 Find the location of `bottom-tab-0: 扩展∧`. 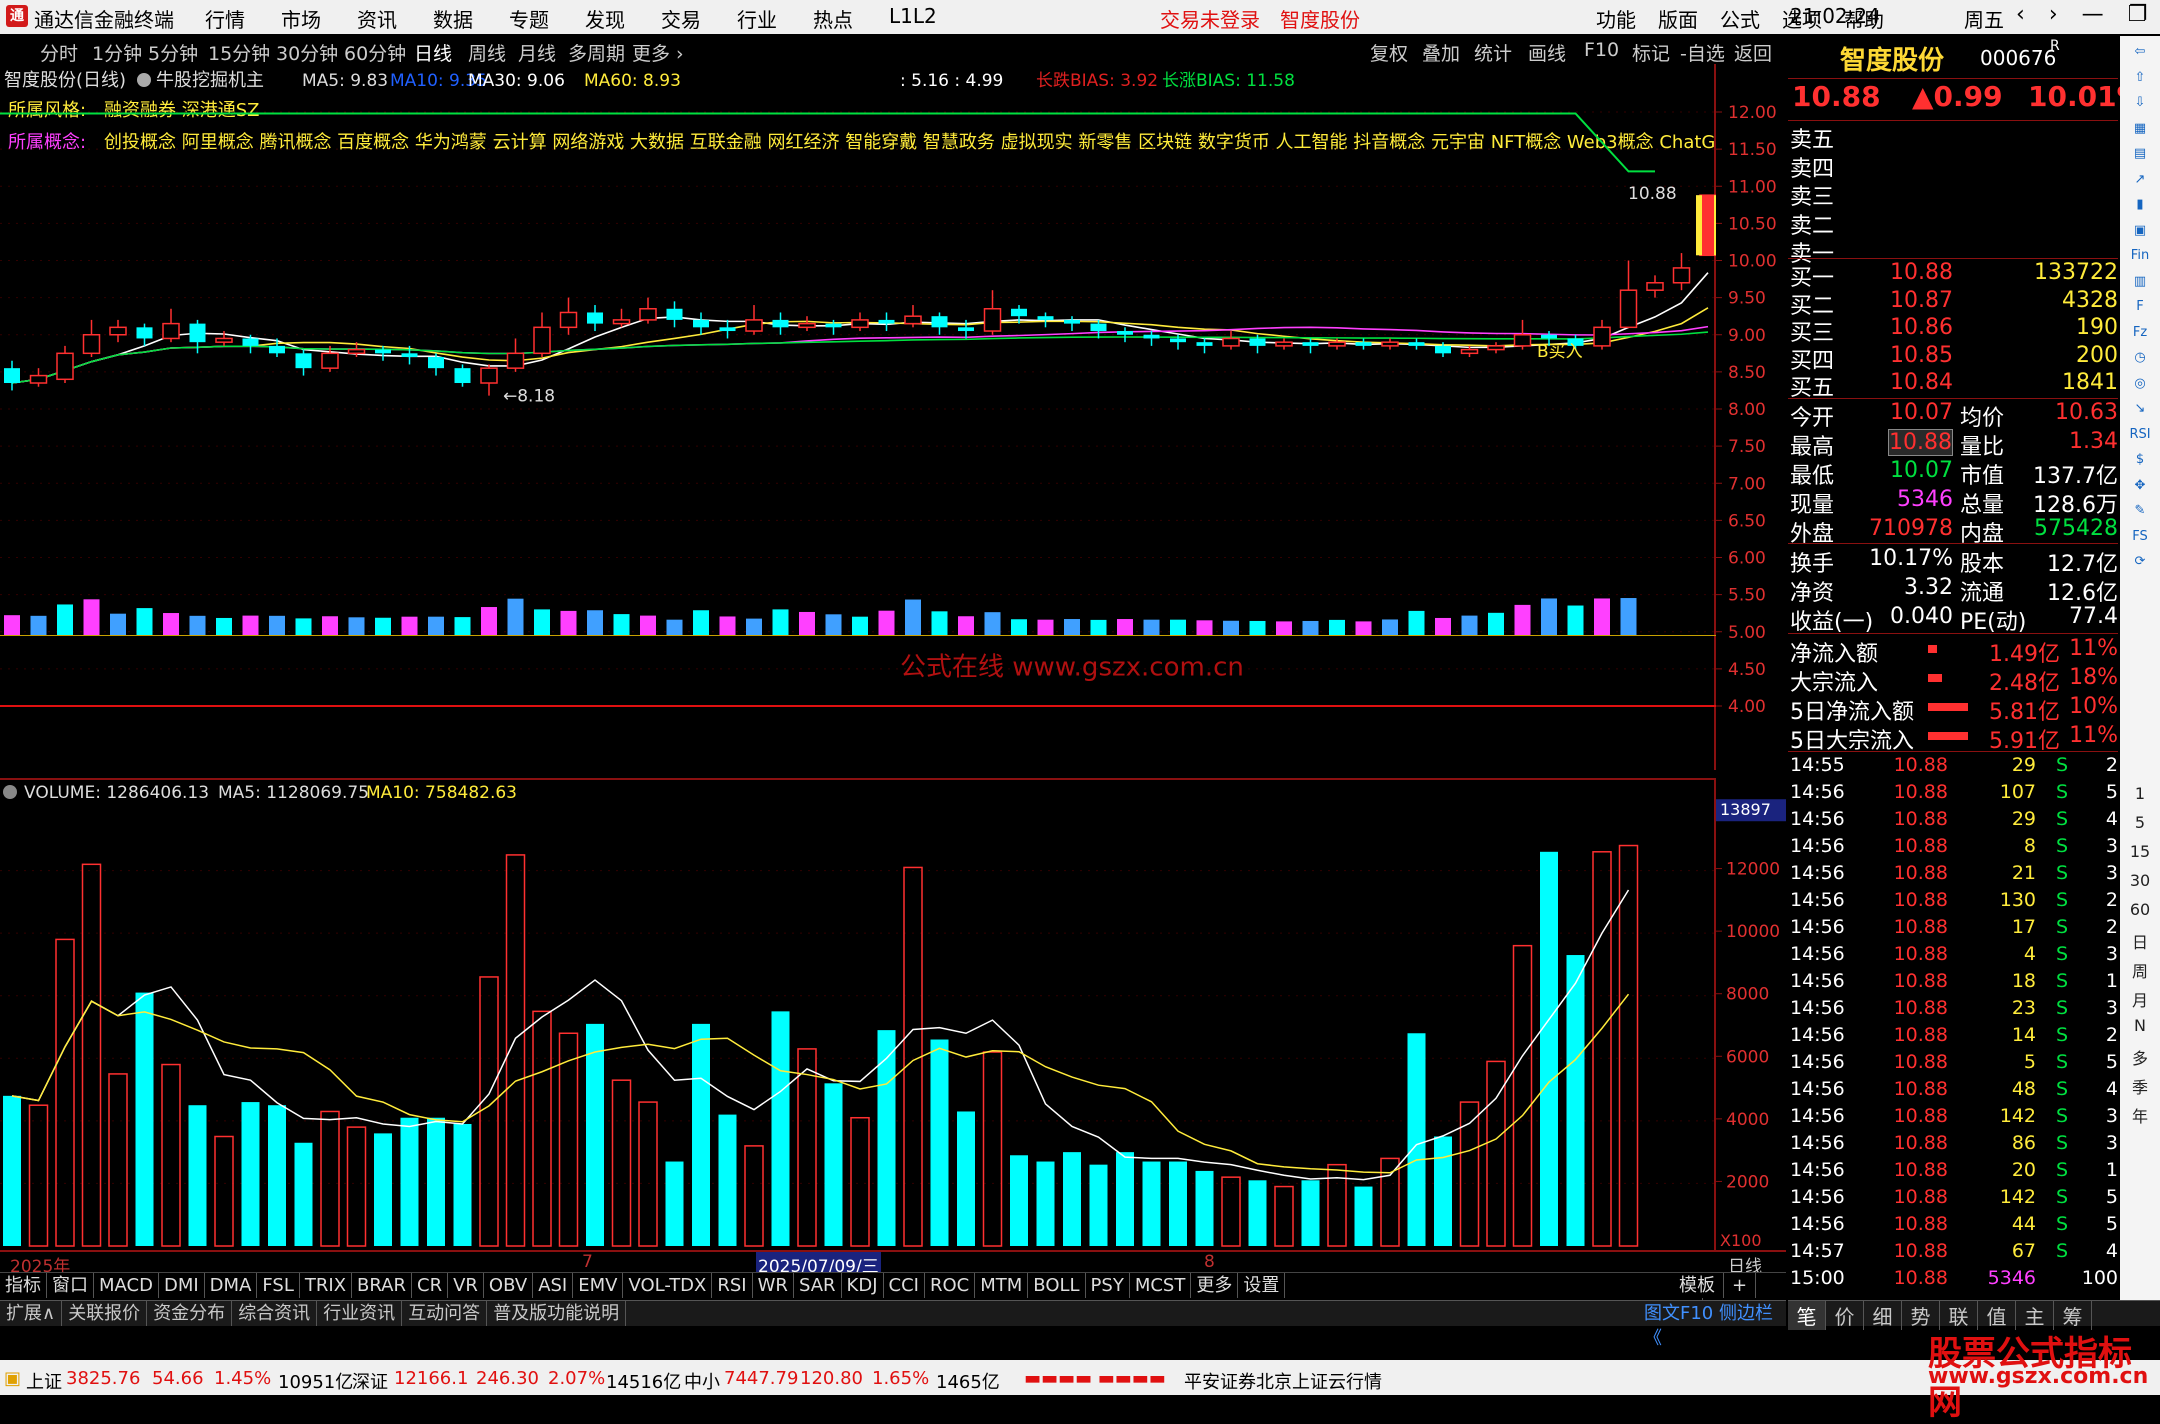

bottom-tab-0: 扩展∧ is located at coordinates (31, 1313).